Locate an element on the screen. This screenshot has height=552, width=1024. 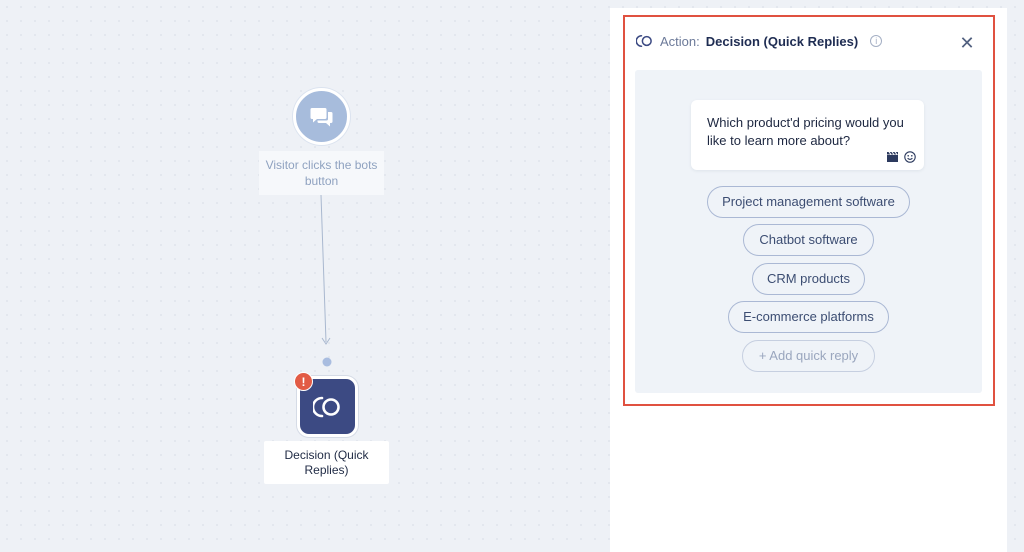
smile-icon is located at coordinates (910, 157).